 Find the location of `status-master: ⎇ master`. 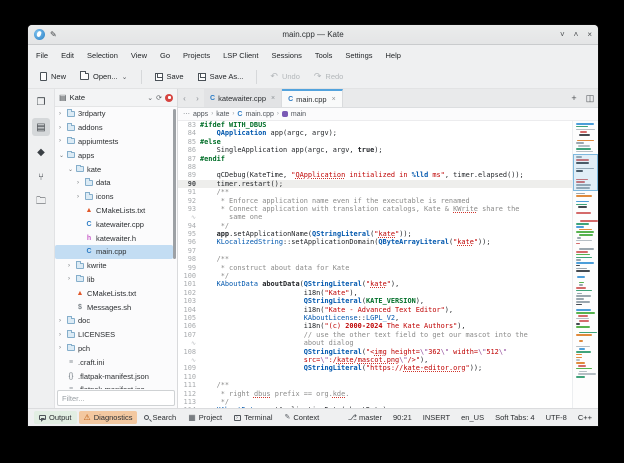

status-master: ⎇ master is located at coordinates (365, 417).